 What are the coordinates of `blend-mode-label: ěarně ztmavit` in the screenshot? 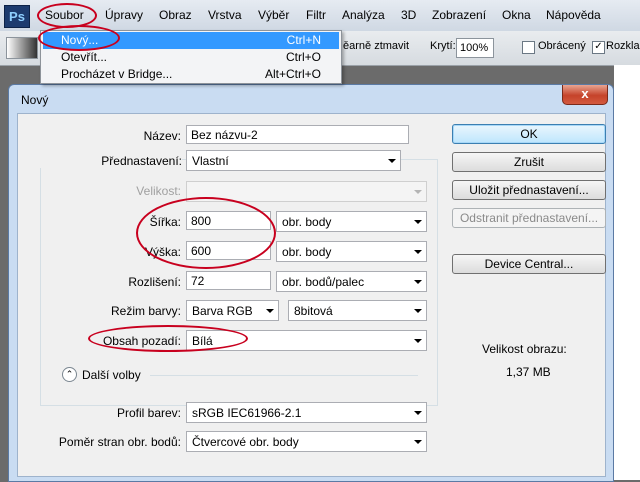 It's located at (376, 46).